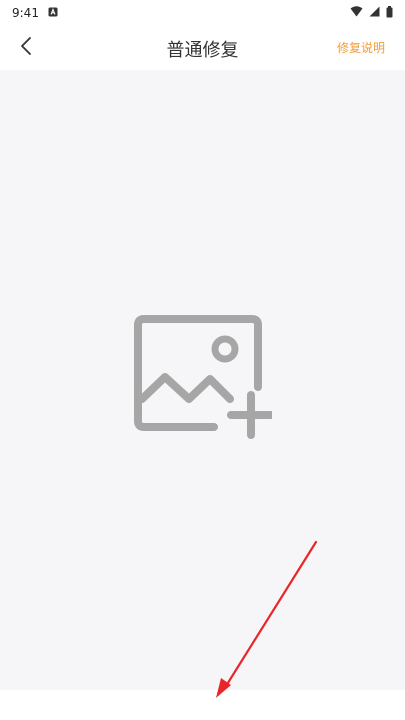 The image size is (405, 720). I want to click on status-bar: 9:41, so click(202, 13).